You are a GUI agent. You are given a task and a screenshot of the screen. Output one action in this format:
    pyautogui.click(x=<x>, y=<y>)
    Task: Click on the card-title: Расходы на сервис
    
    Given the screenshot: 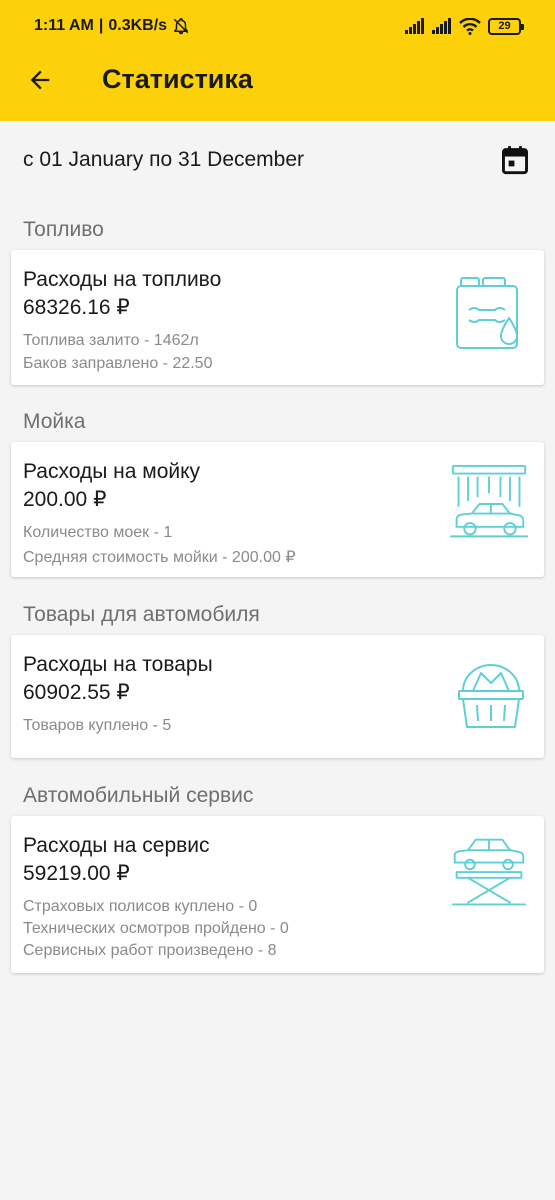 What is the action you would take?
    pyautogui.click(x=116, y=845)
    